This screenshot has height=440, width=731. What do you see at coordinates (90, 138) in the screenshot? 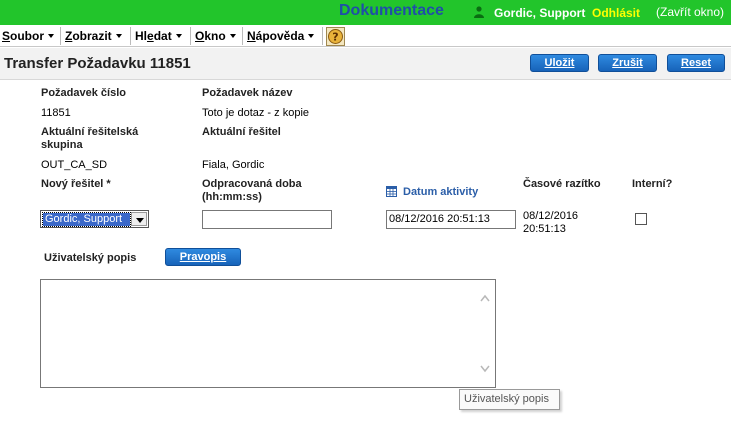
I see `current-group-label: Aktuální řešitelská skupina` at bounding box center [90, 138].